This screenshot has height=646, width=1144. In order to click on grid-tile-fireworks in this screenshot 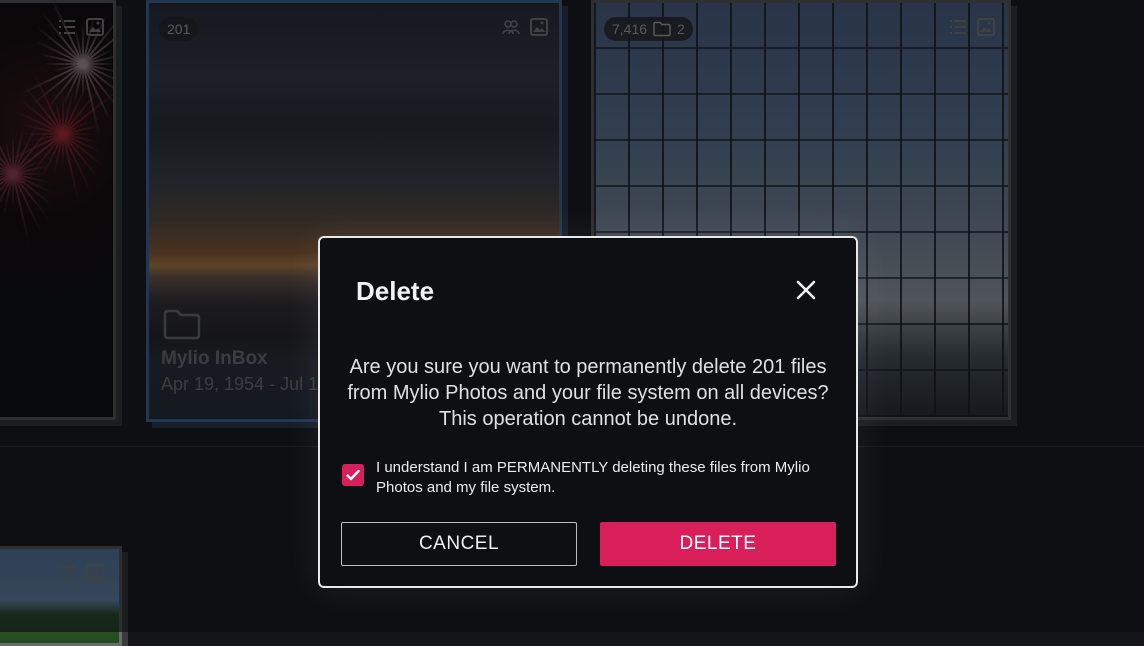, I will do `click(58, 210)`.